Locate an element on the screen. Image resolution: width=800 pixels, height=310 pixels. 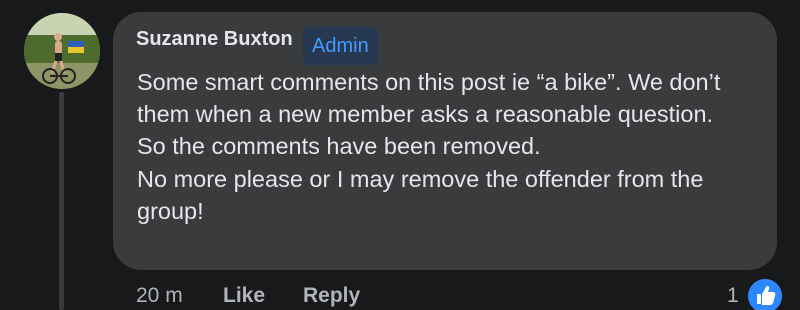
admin-badge: Admin is located at coordinates (340, 46).